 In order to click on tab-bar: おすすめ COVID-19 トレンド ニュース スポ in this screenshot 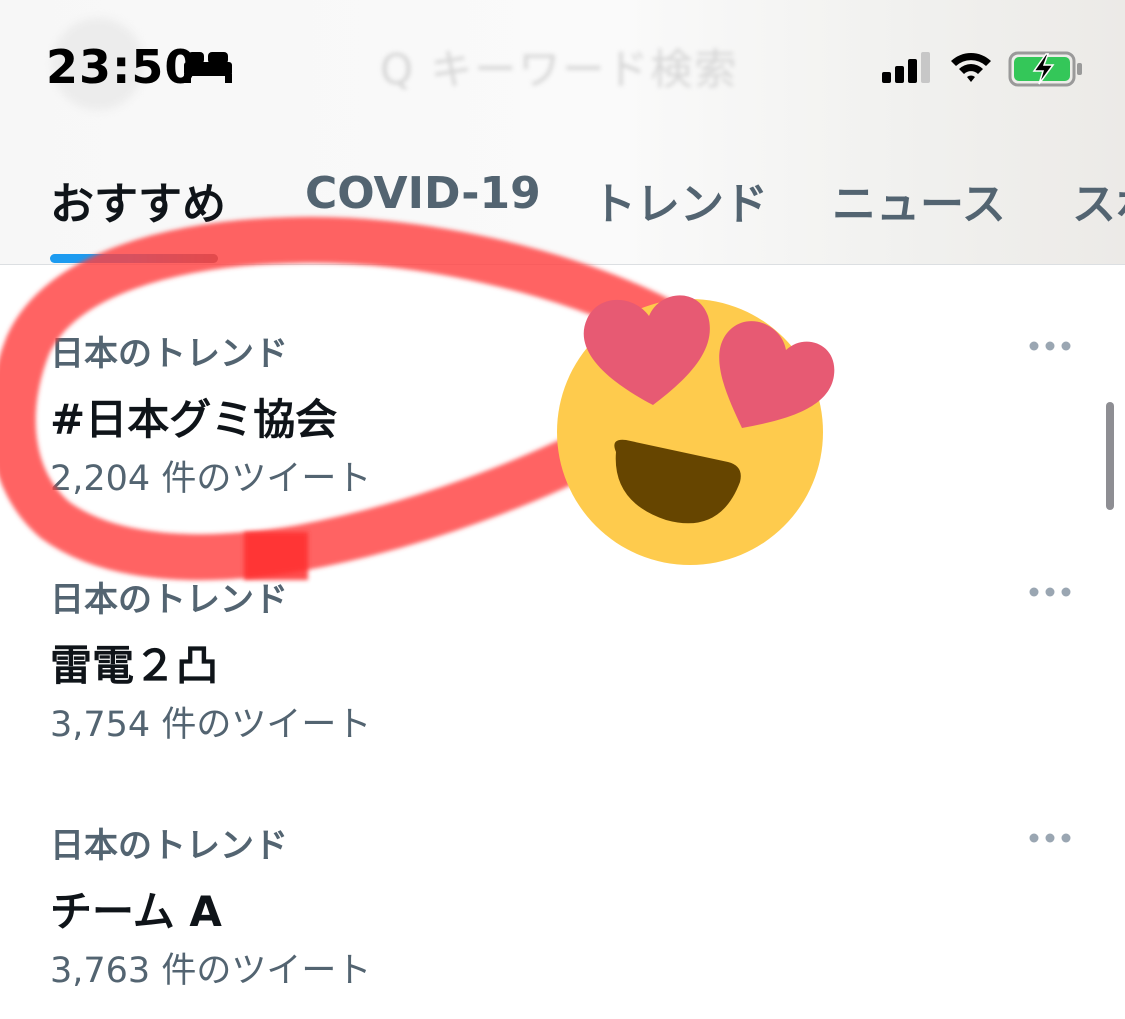, I will do `click(562, 203)`.